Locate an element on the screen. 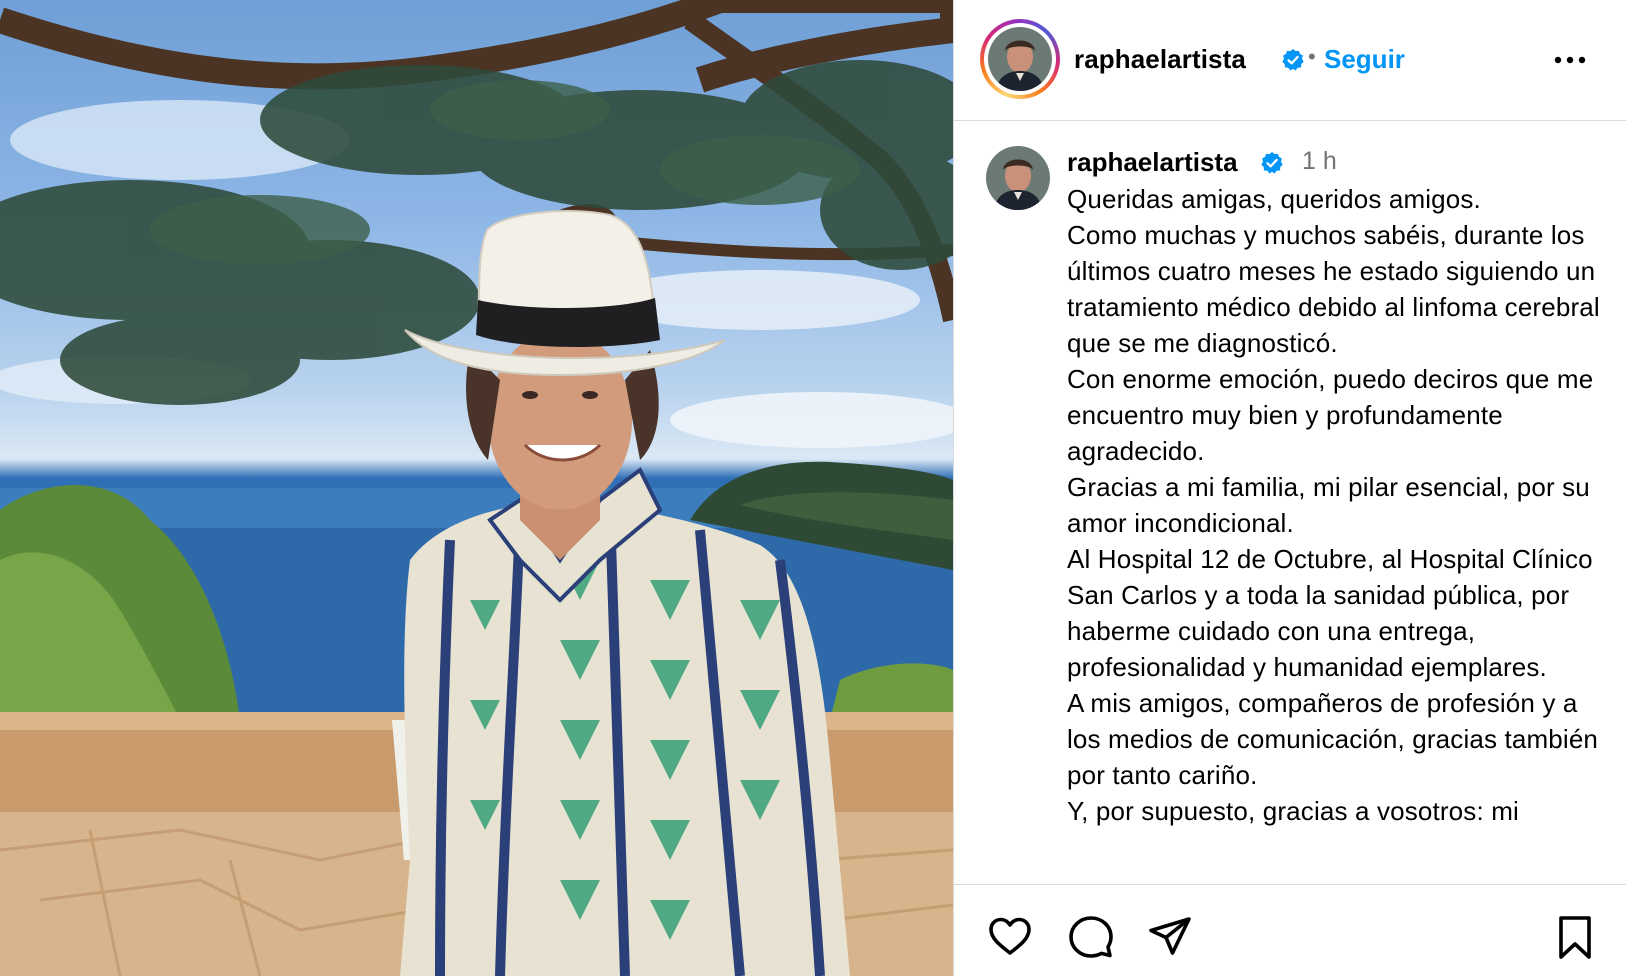  caption-avatar is located at coordinates (1018, 178).